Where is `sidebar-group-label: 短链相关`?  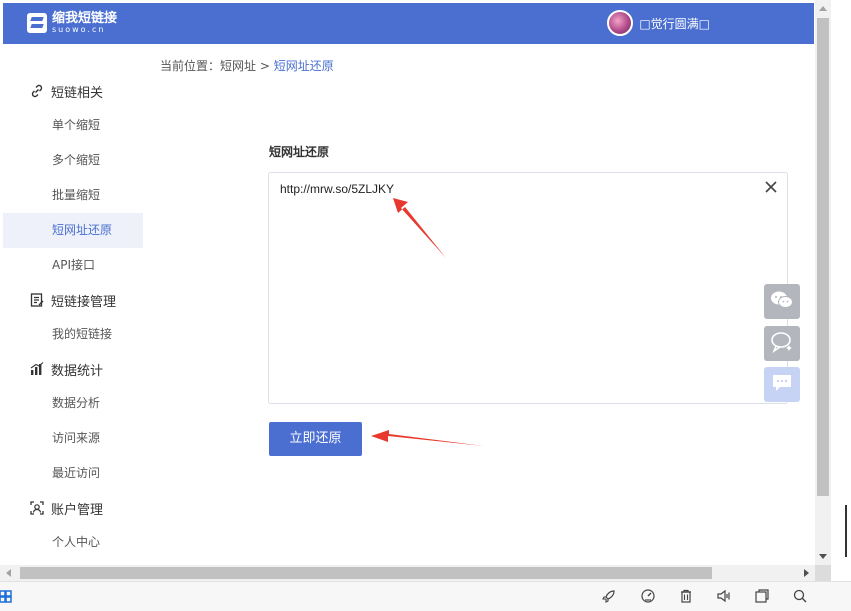 sidebar-group-label: 短链相关 is located at coordinates (77, 93).